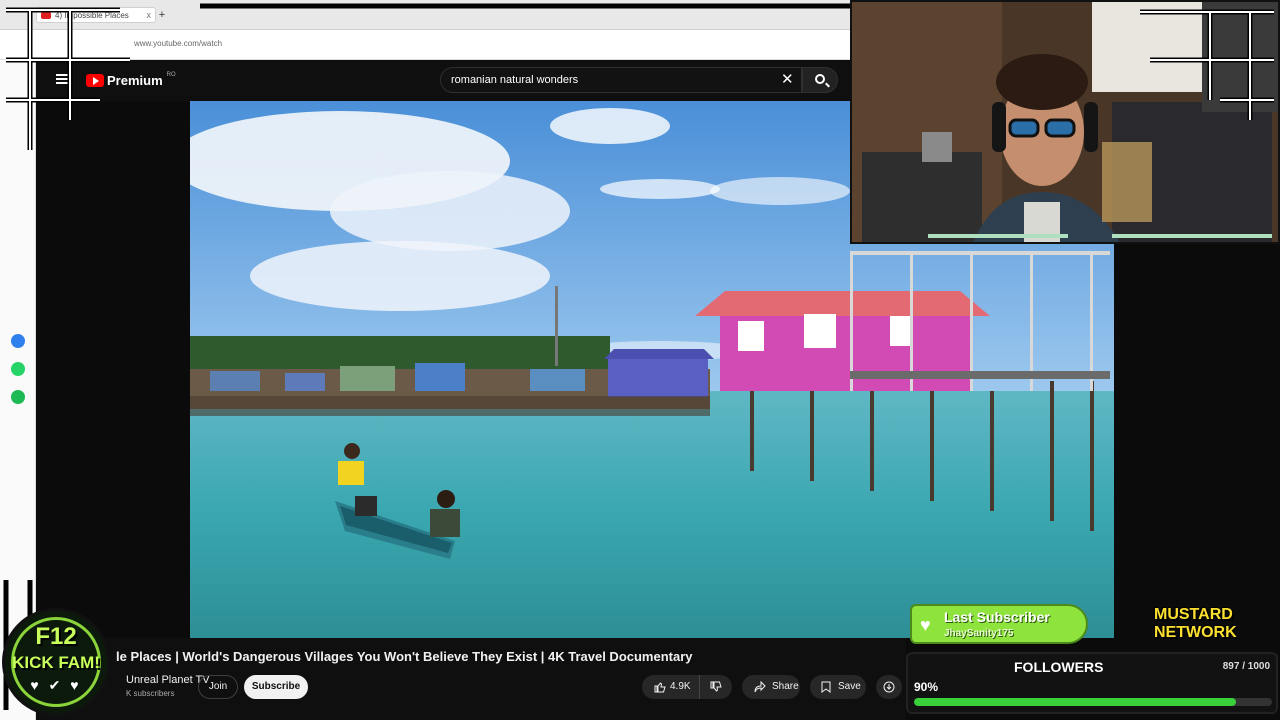  I want to click on followers-goal-widget: FOLLOWERS 897 / 1000 90%, so click(1092, 683).